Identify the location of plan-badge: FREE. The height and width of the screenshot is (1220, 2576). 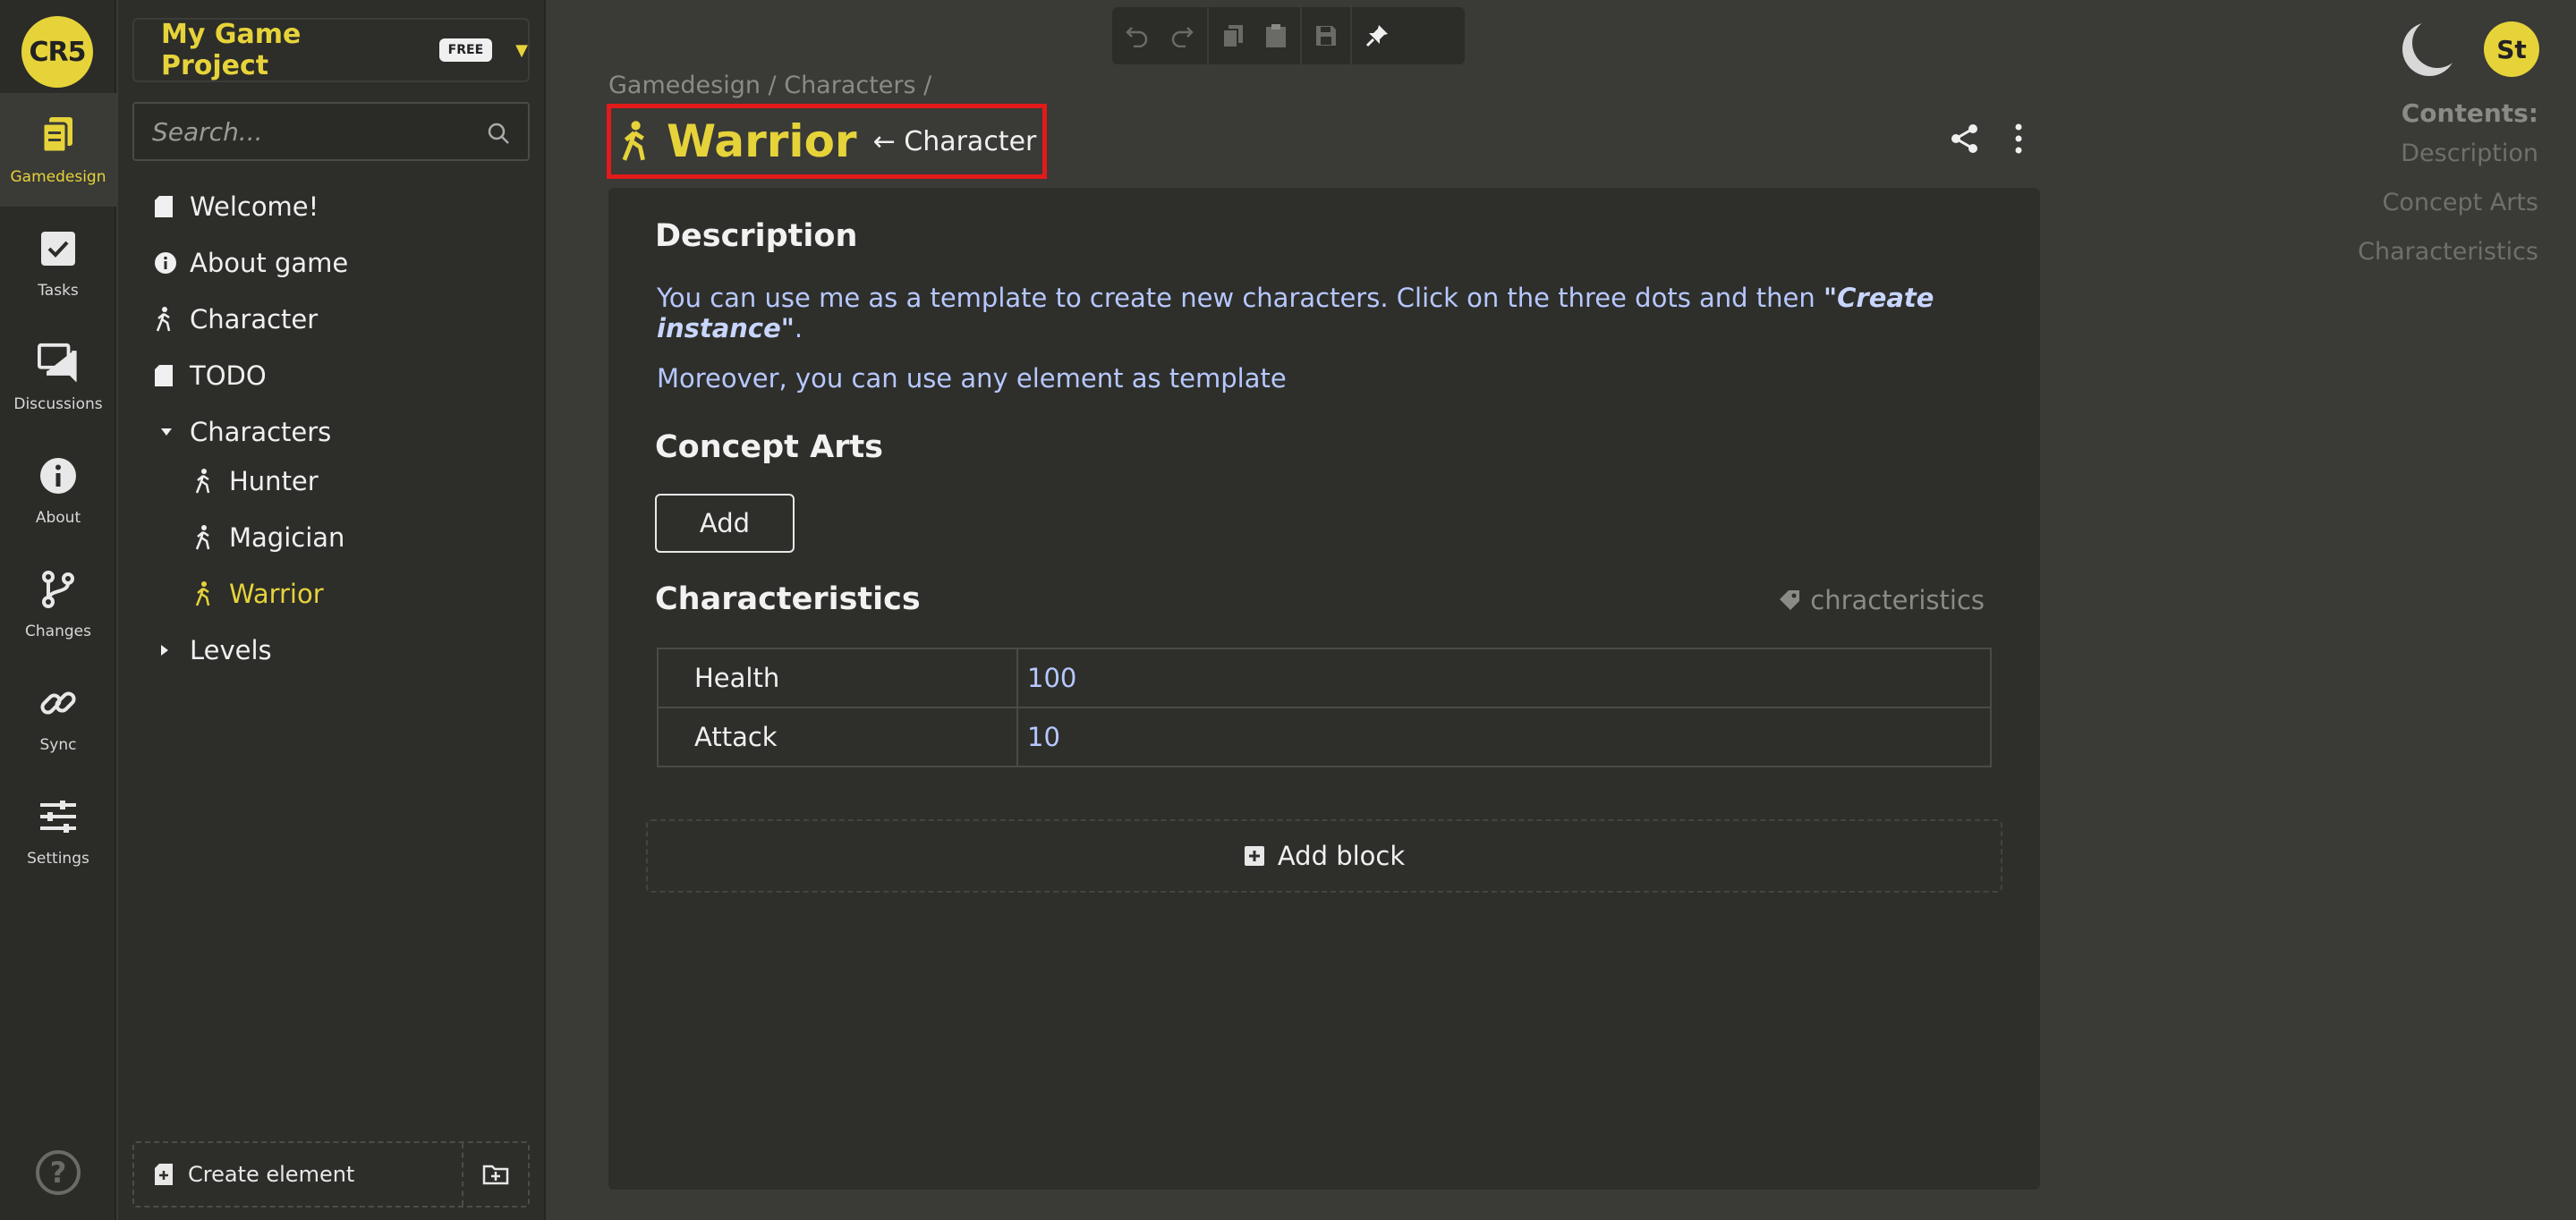
(465, 50).